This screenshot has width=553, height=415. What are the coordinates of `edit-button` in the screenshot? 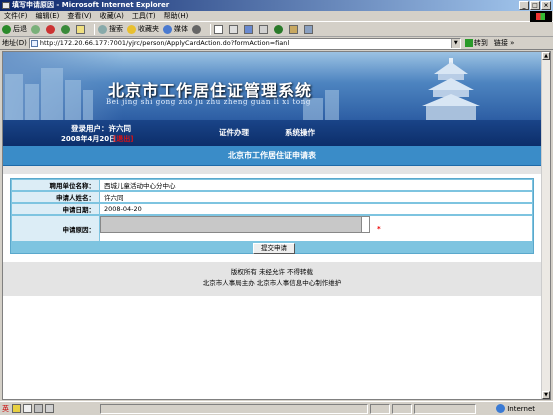 It's located at (249, 29).